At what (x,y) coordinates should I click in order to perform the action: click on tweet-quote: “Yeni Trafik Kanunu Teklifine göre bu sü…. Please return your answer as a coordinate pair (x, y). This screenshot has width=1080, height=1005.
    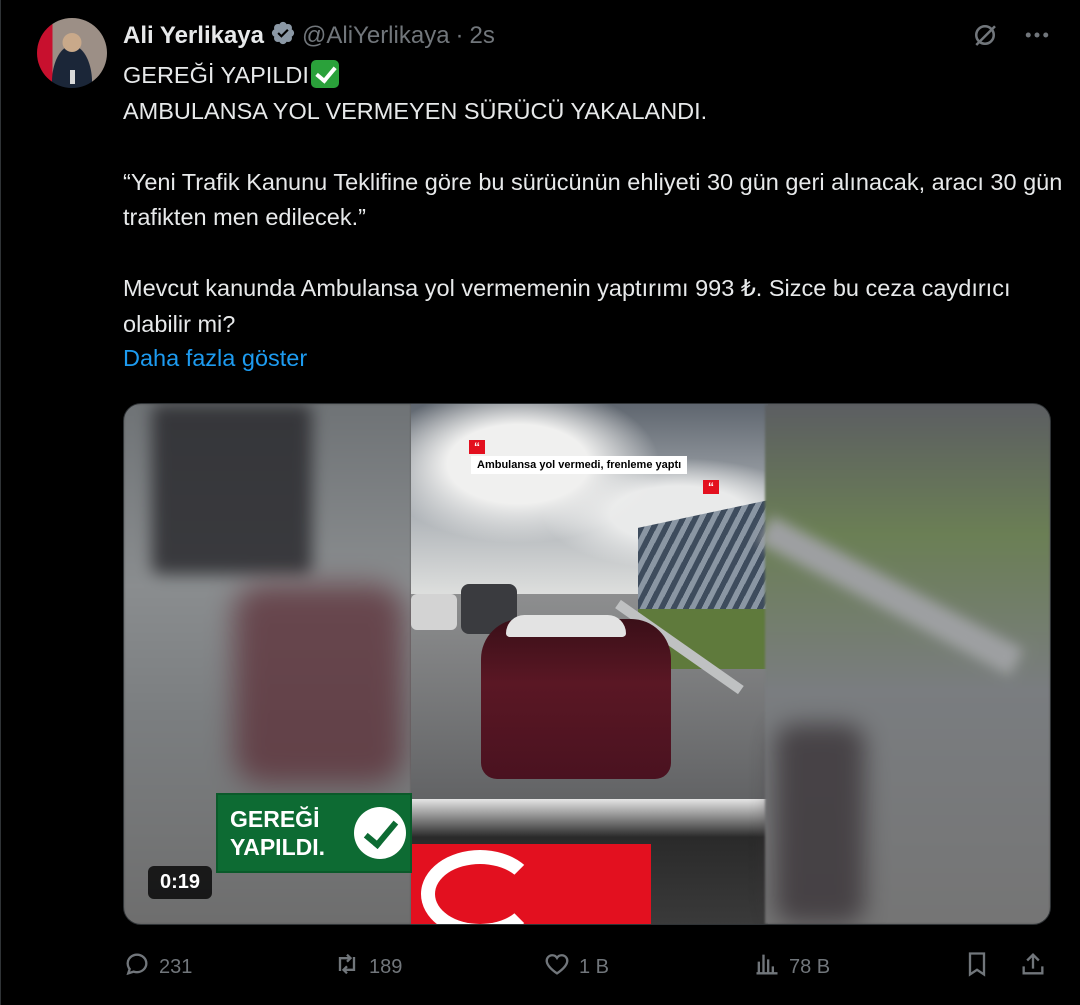
    Looking at the image, I should click on (596, 199).